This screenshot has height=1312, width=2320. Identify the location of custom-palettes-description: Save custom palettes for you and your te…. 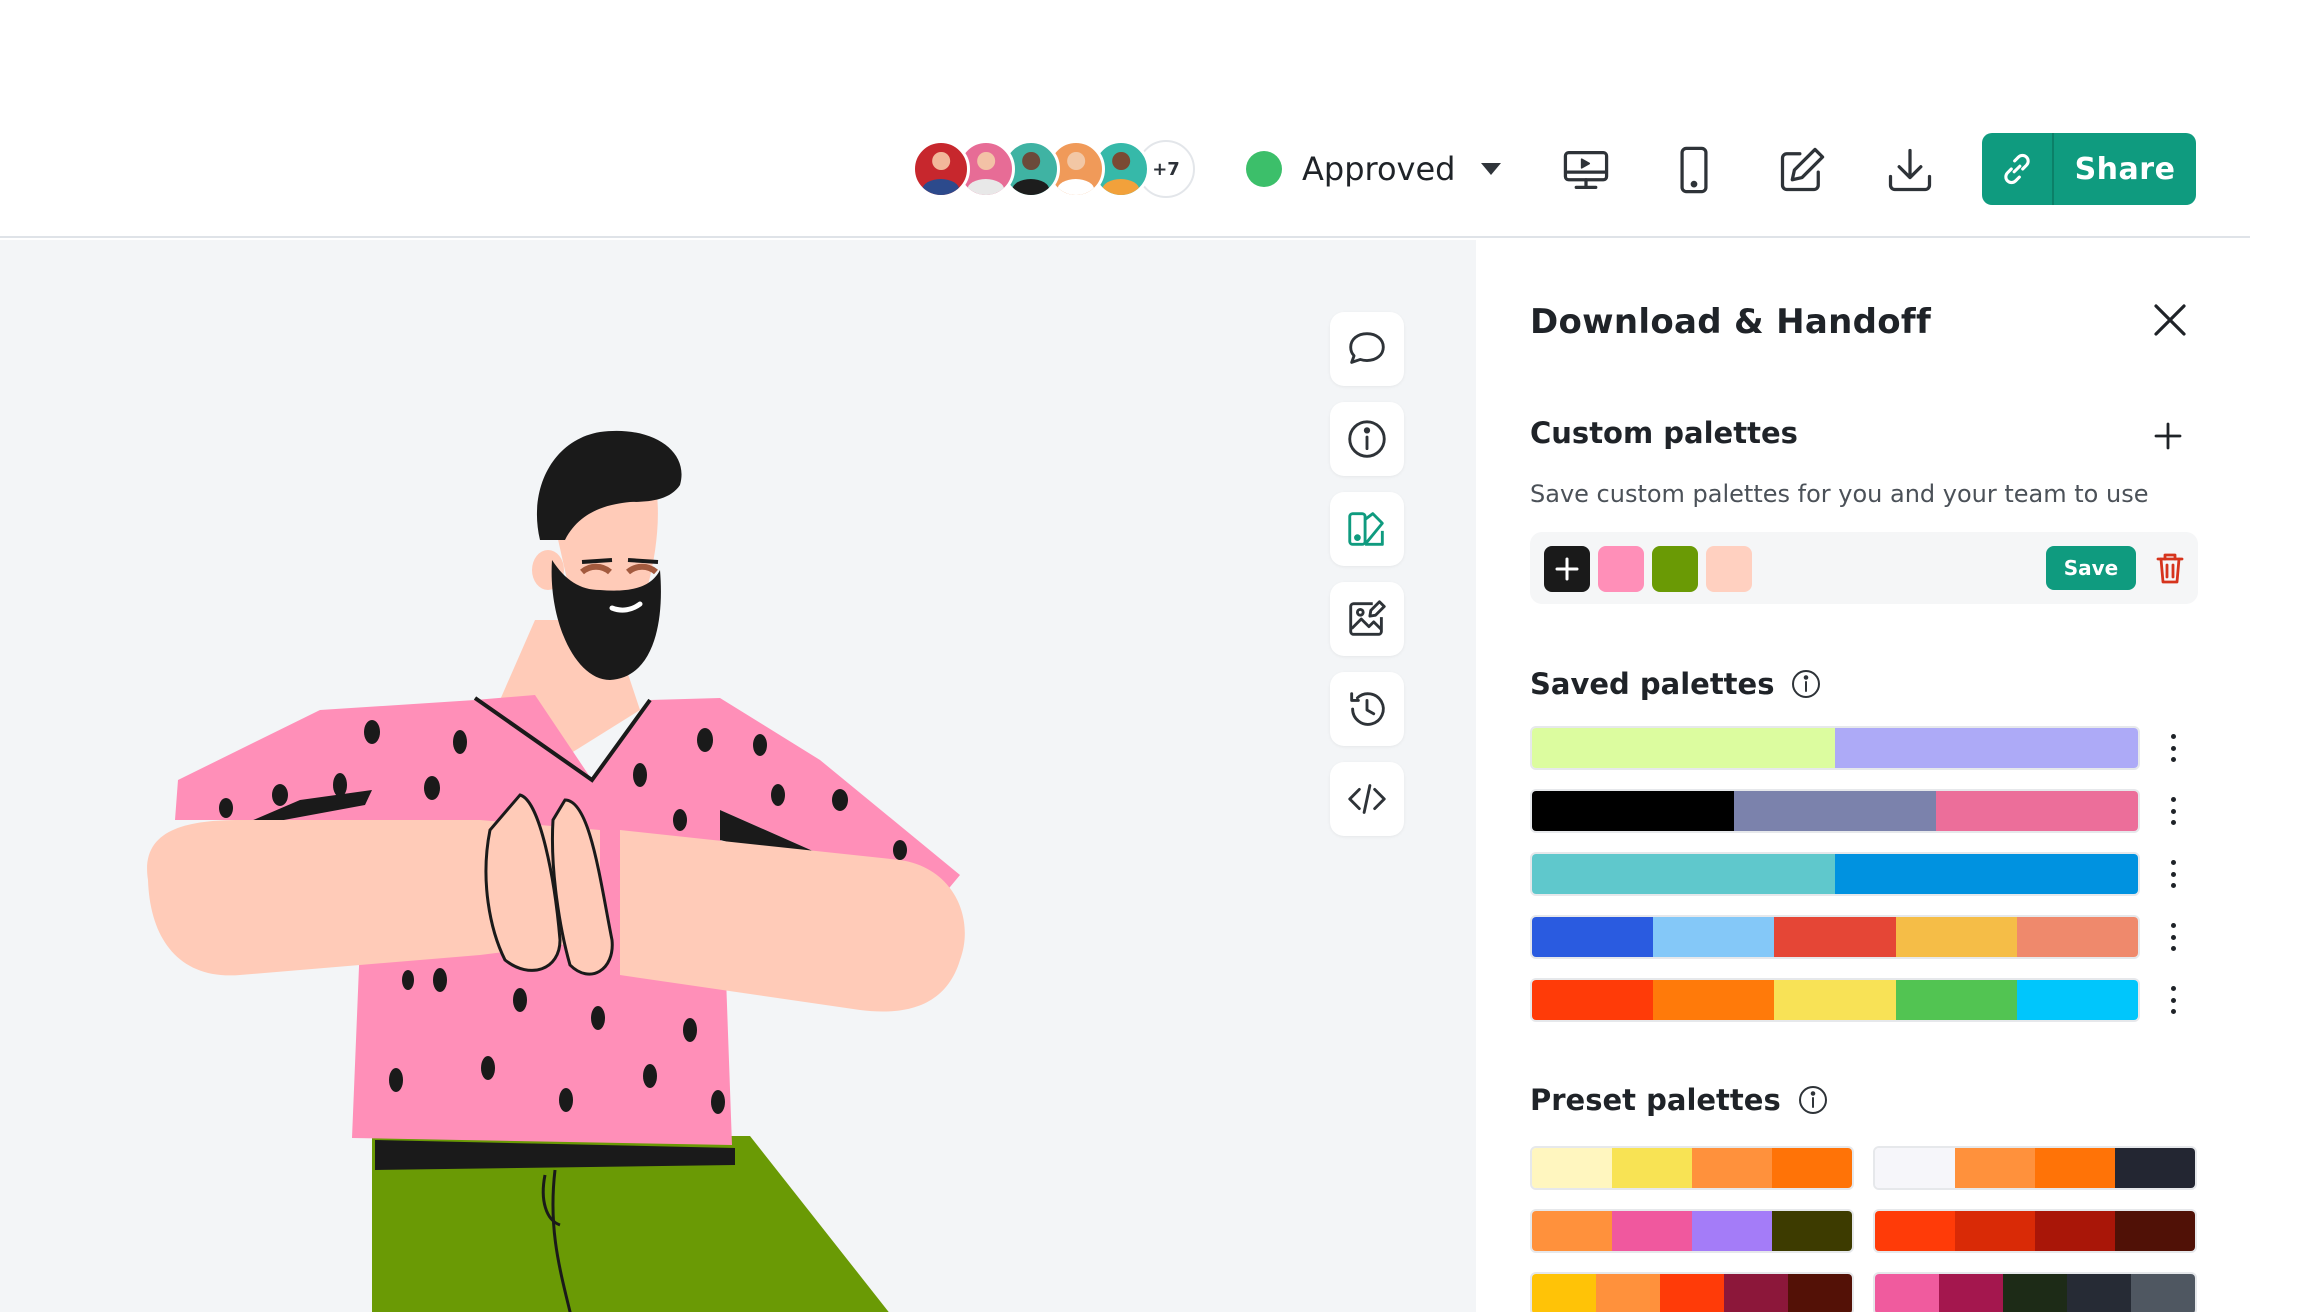
(1839, 494).